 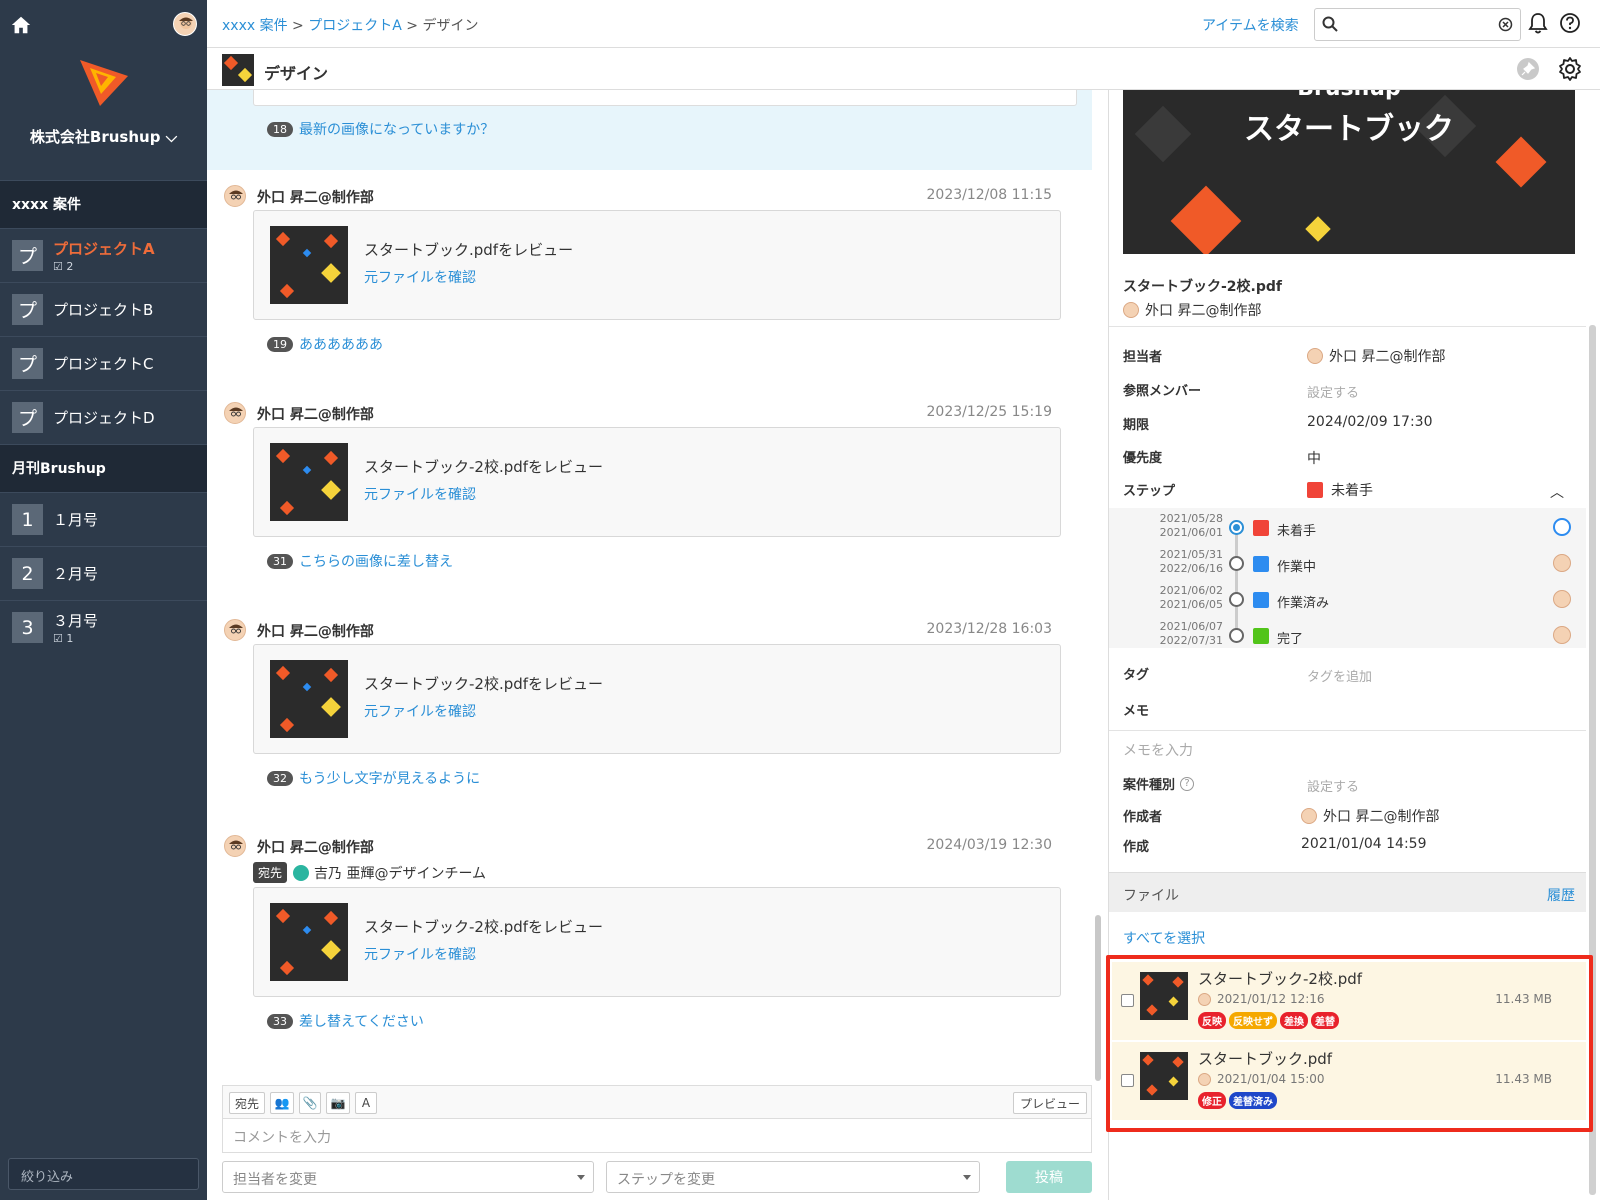 What do you see at coordinates (1333, 785) in the screenshot?
I see `kind-value: 設定する` at bounding box center [1333, 785].